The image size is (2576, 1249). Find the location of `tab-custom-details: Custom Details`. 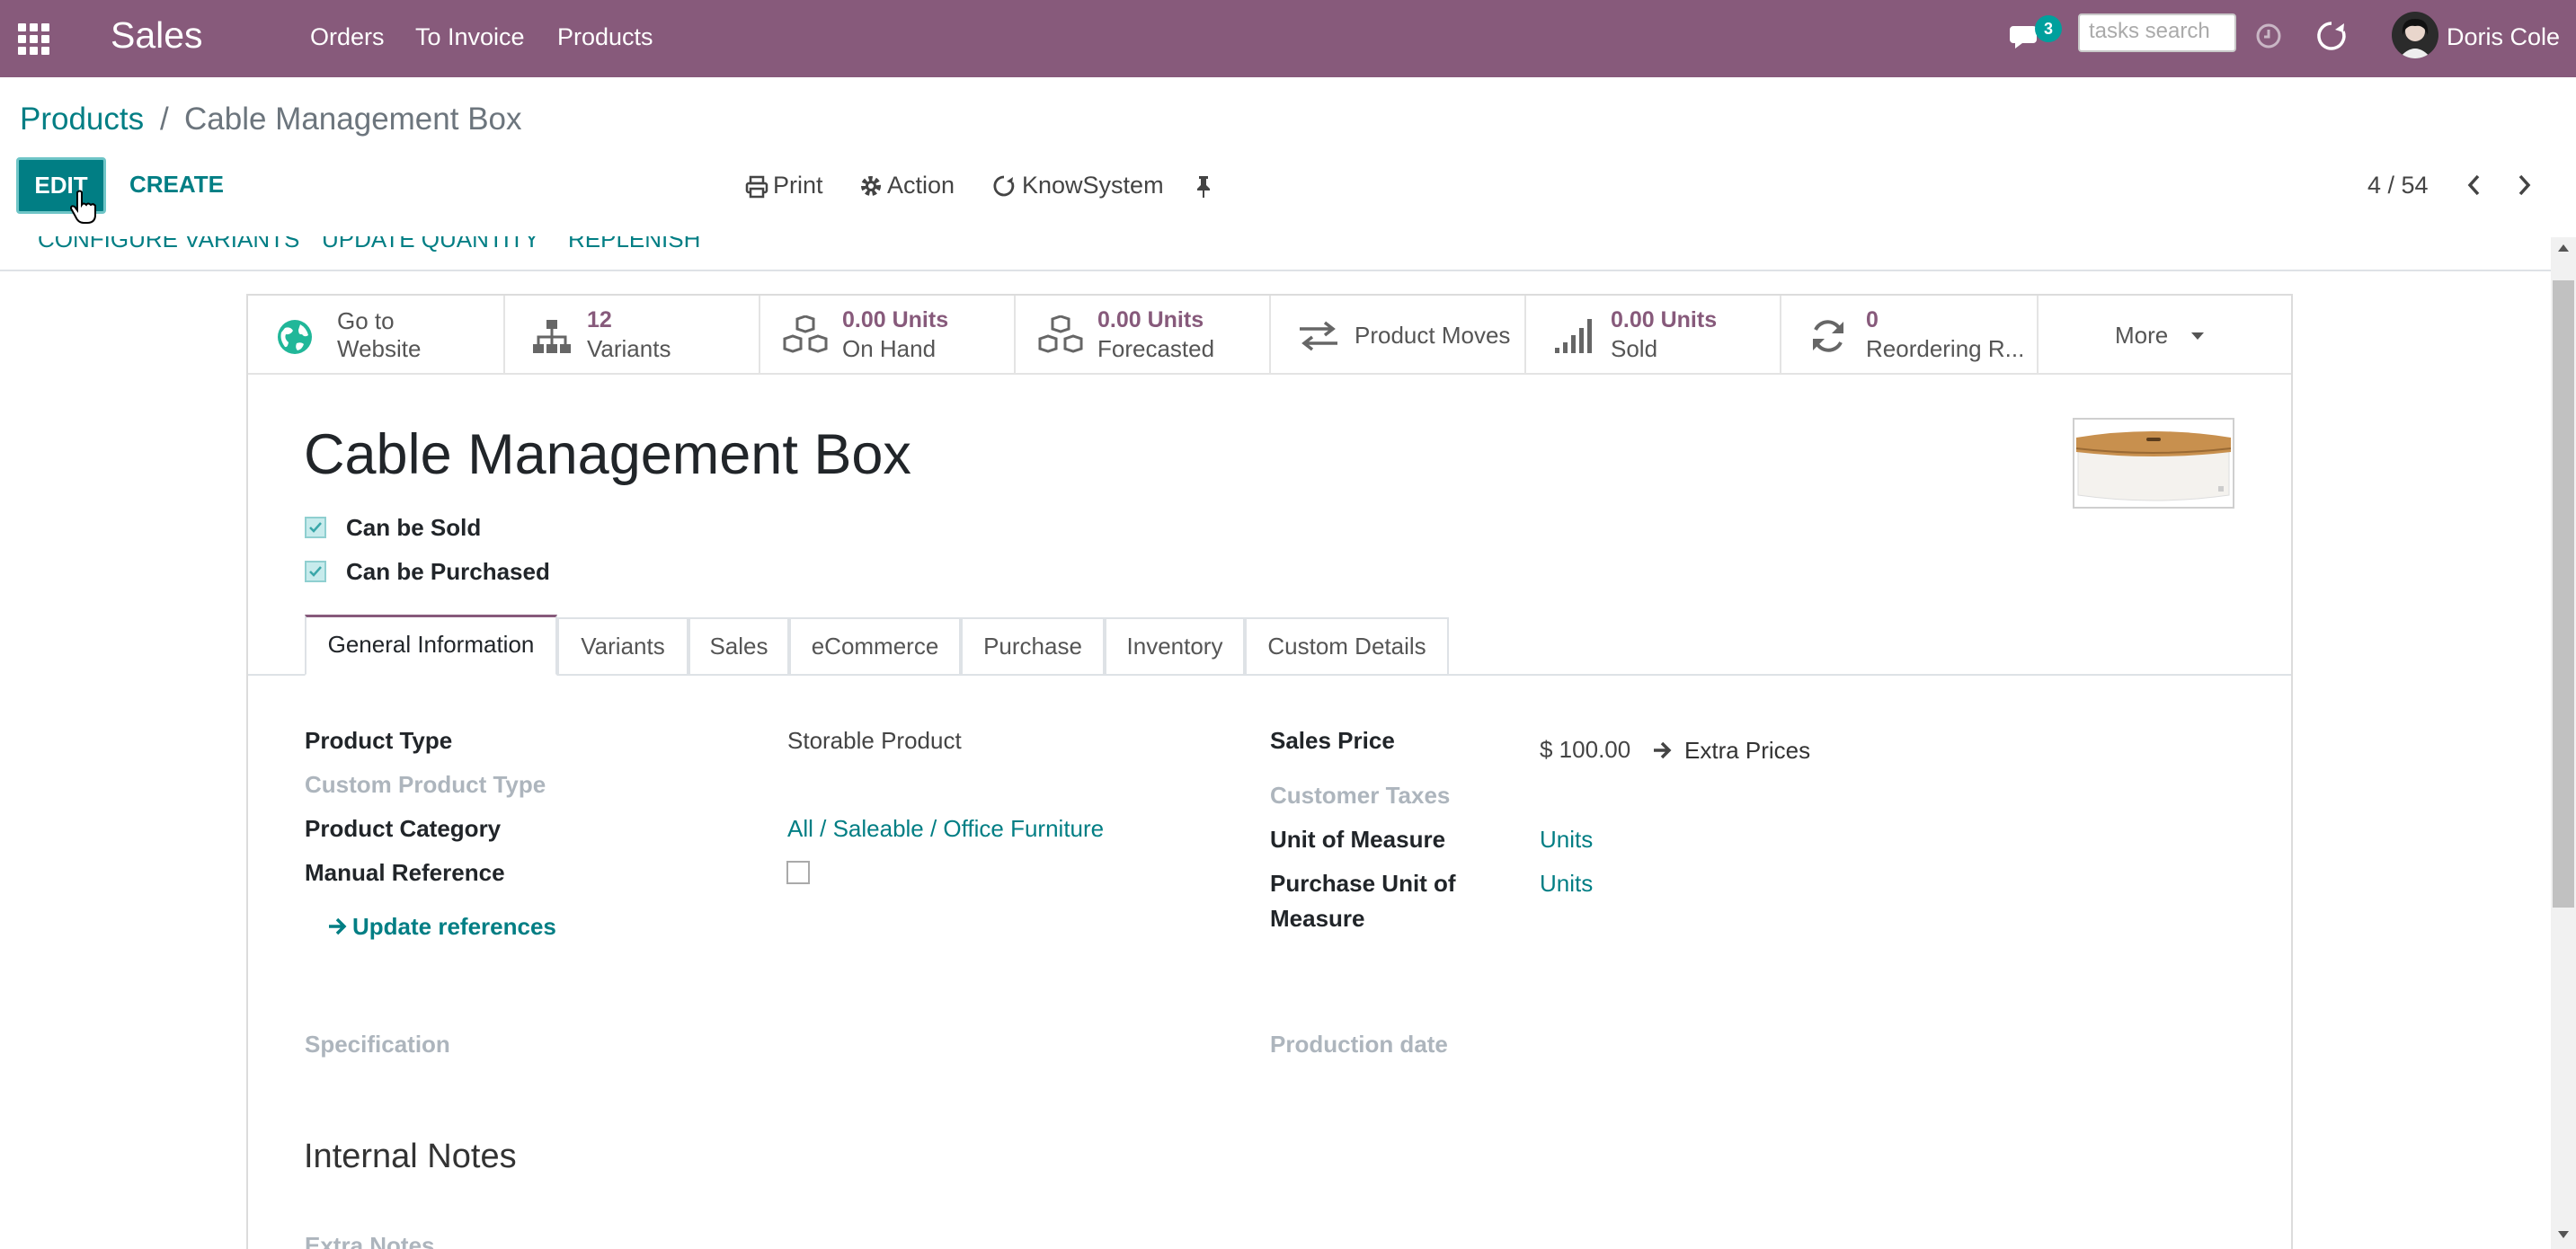

tab-custom-details: Custom Details is located at coordinates (1347, 645).